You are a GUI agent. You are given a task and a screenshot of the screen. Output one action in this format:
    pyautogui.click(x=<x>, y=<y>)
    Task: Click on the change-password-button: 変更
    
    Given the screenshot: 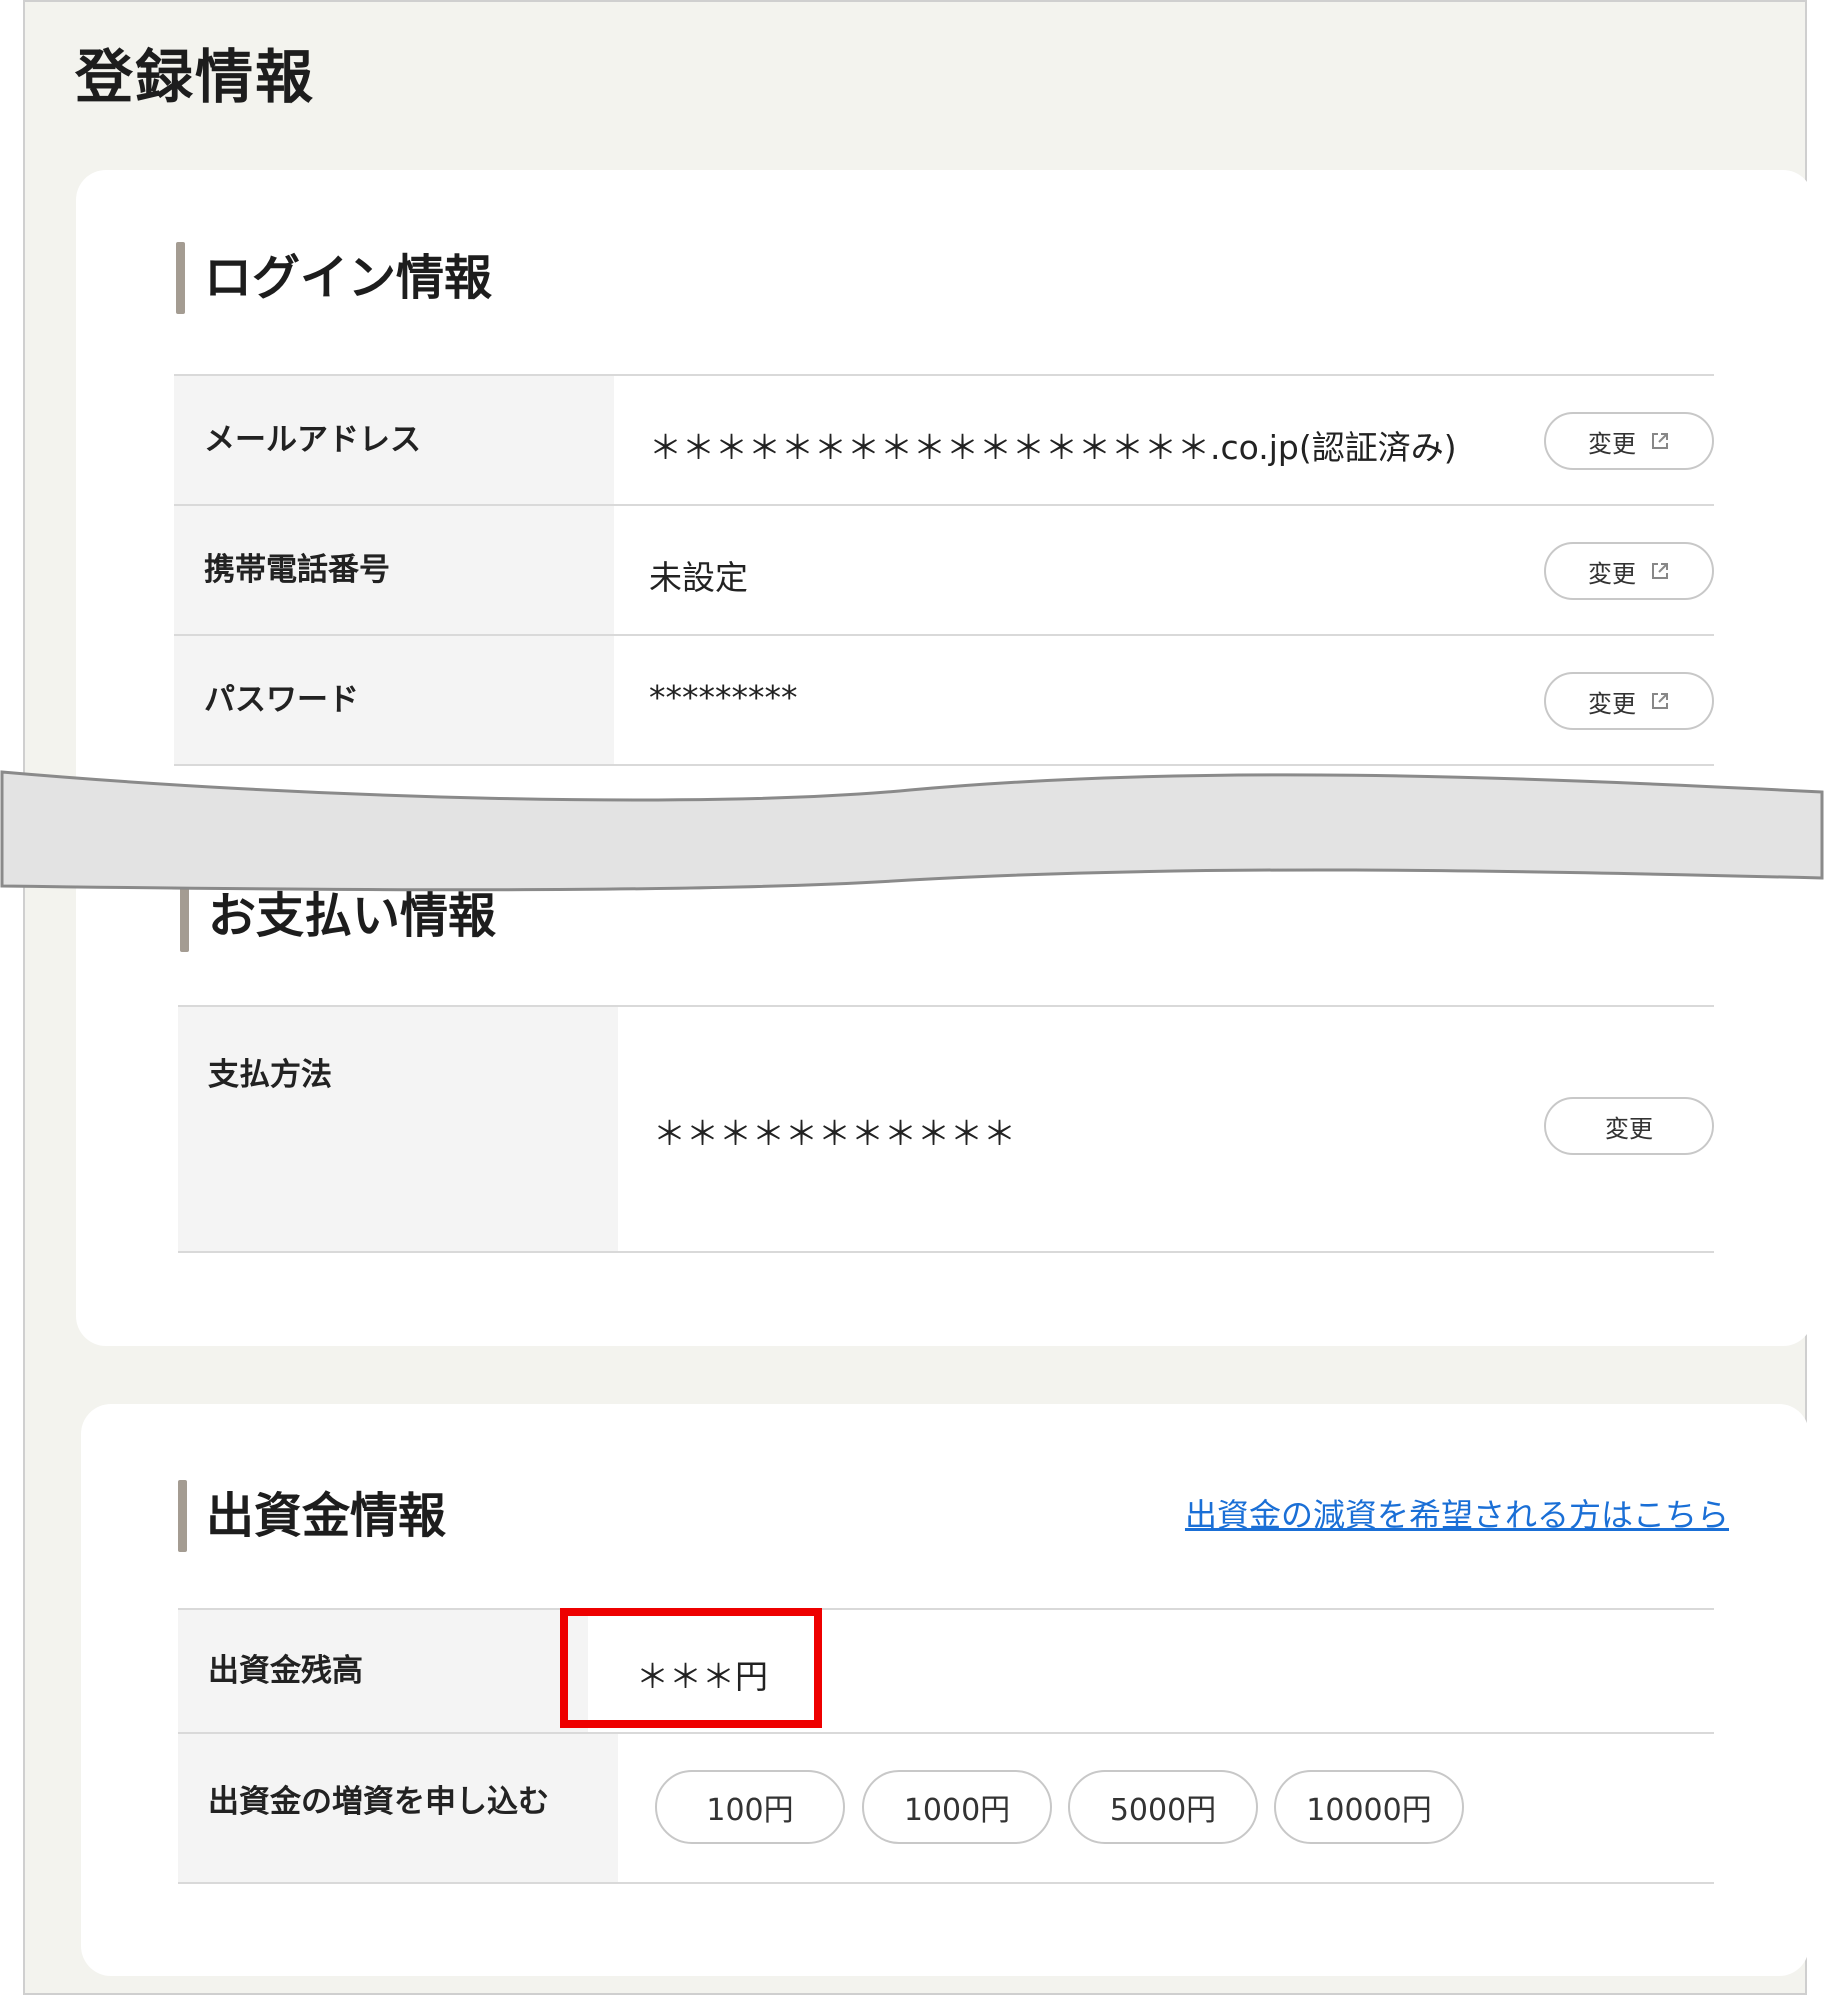 What is the action you would take?
    pyautogui.click(x=1629, y=701)
    